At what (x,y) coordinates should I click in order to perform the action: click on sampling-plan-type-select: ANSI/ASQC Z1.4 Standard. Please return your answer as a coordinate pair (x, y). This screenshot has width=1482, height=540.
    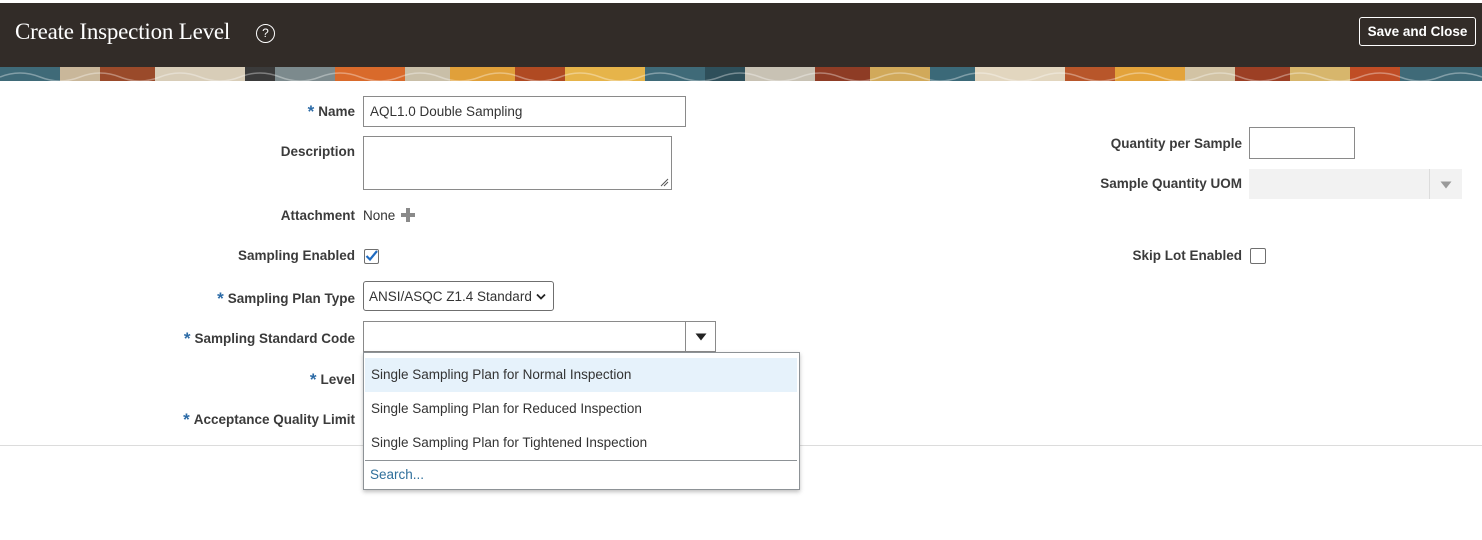
    Looking at the image, I should click on (458, 296).